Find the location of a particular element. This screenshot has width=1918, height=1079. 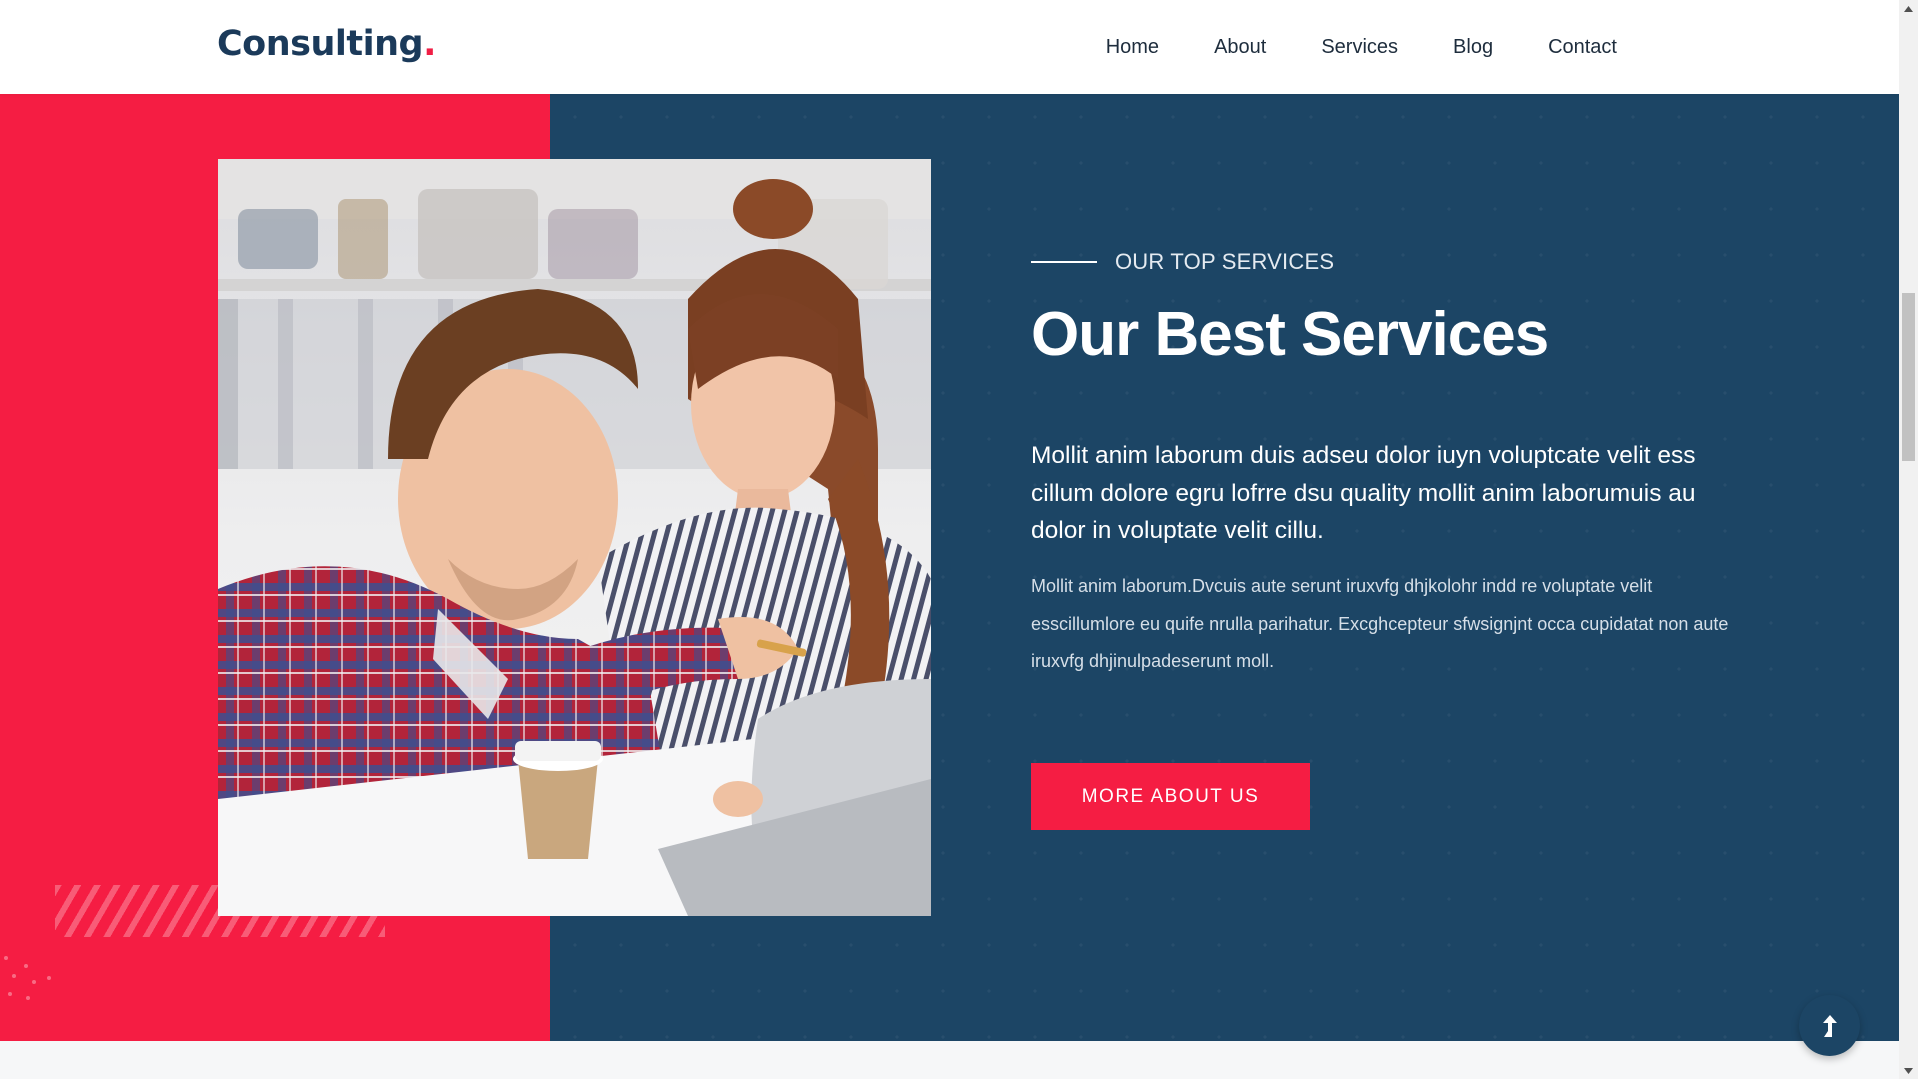

nav-contact: Contact is located at coordinates (1582, 47).